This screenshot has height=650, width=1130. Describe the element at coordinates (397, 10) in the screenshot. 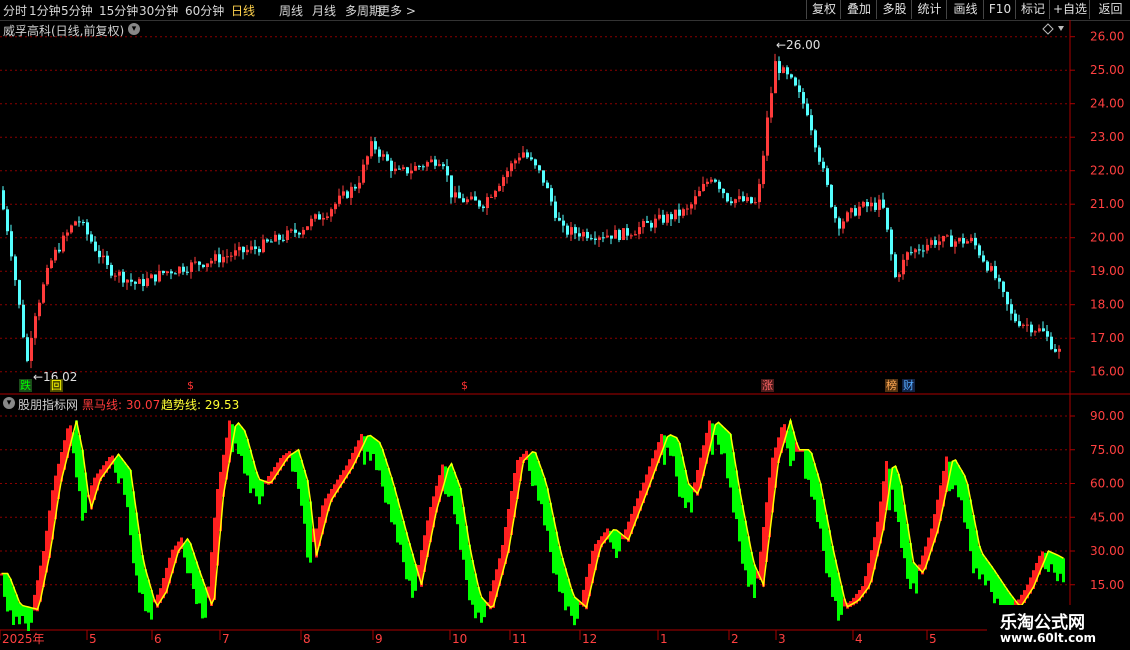

I see `period-tab: 更多 >` at that location.